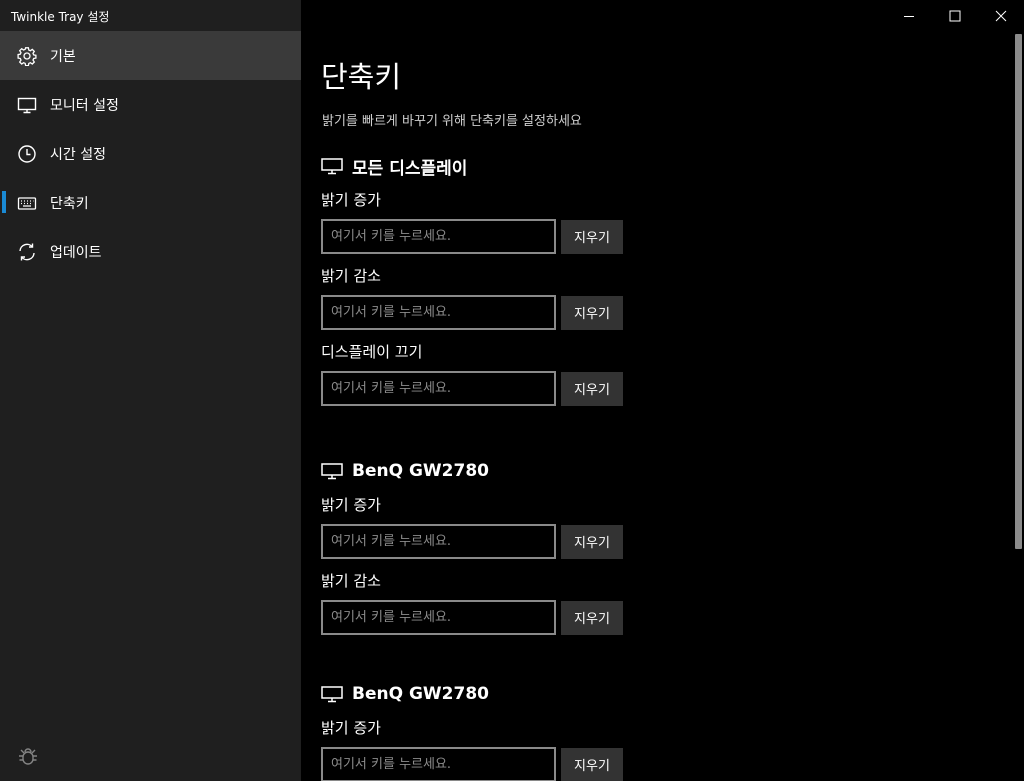  I want to click on hotkey-section-monitor: BenQ GW2780 밝기 증가 지우기, so click(472, 731).